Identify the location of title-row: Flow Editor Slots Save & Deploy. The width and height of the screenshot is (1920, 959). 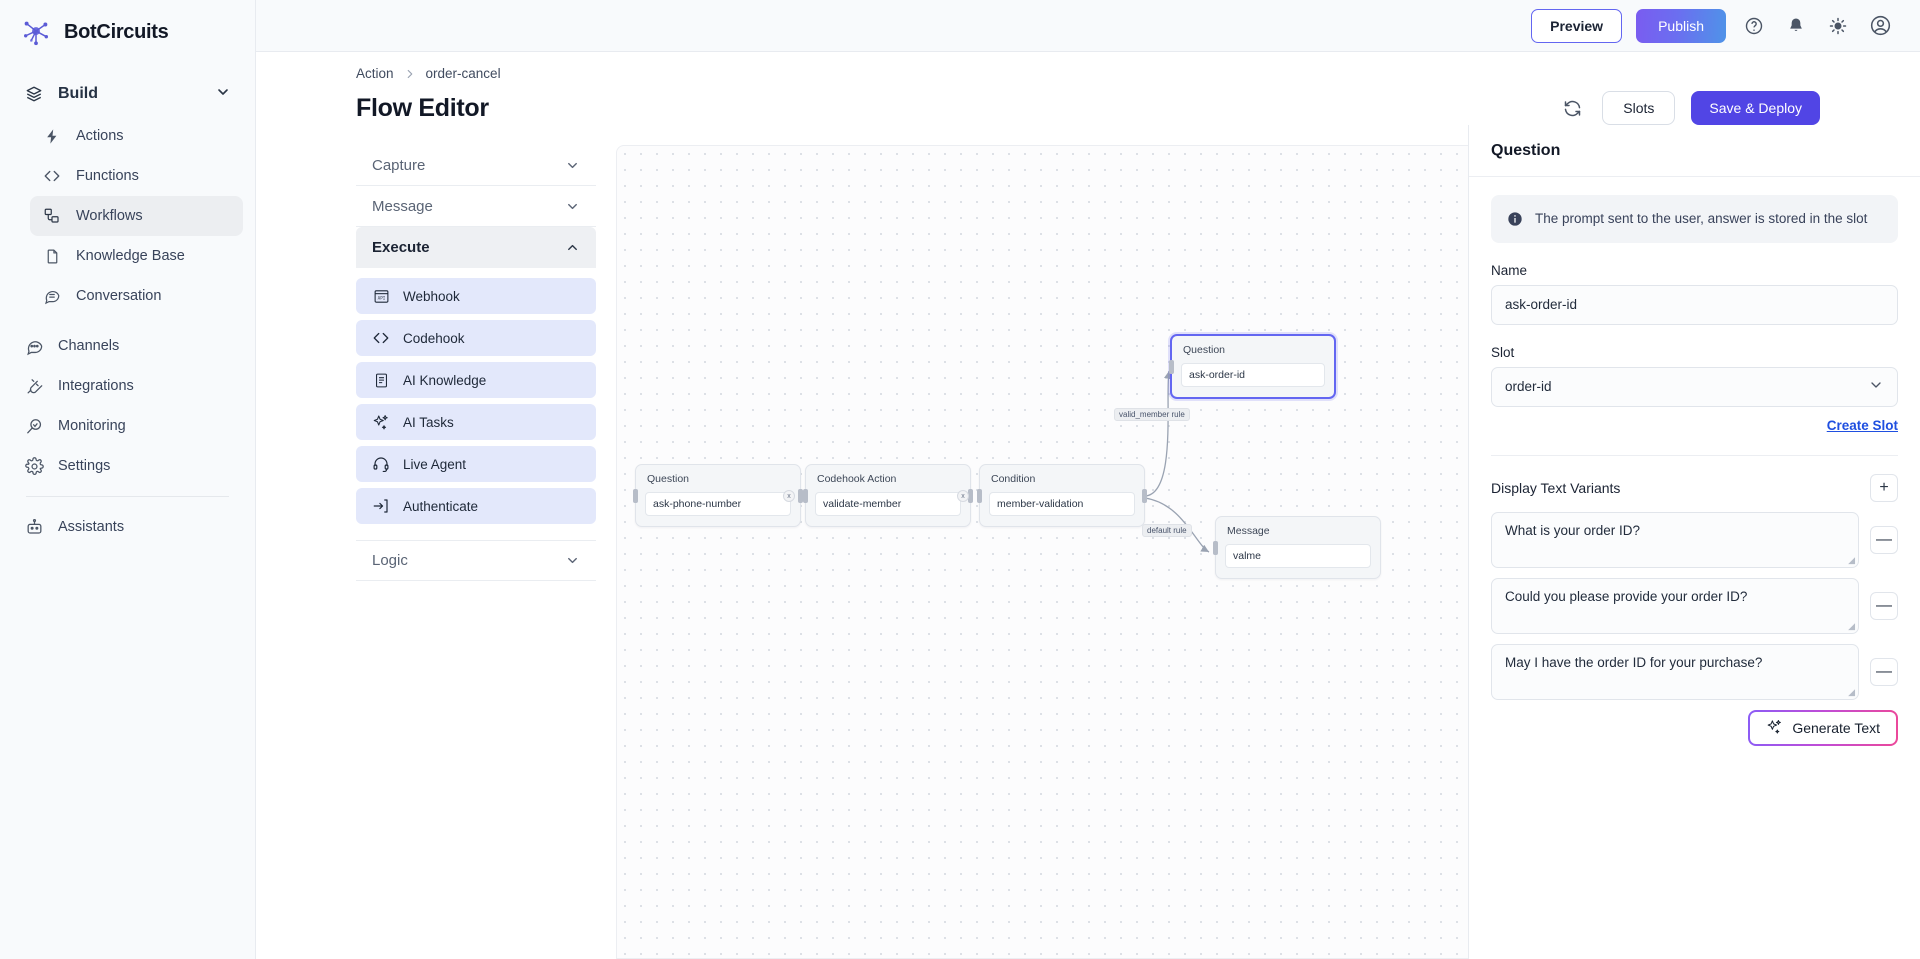
(1125, 108).